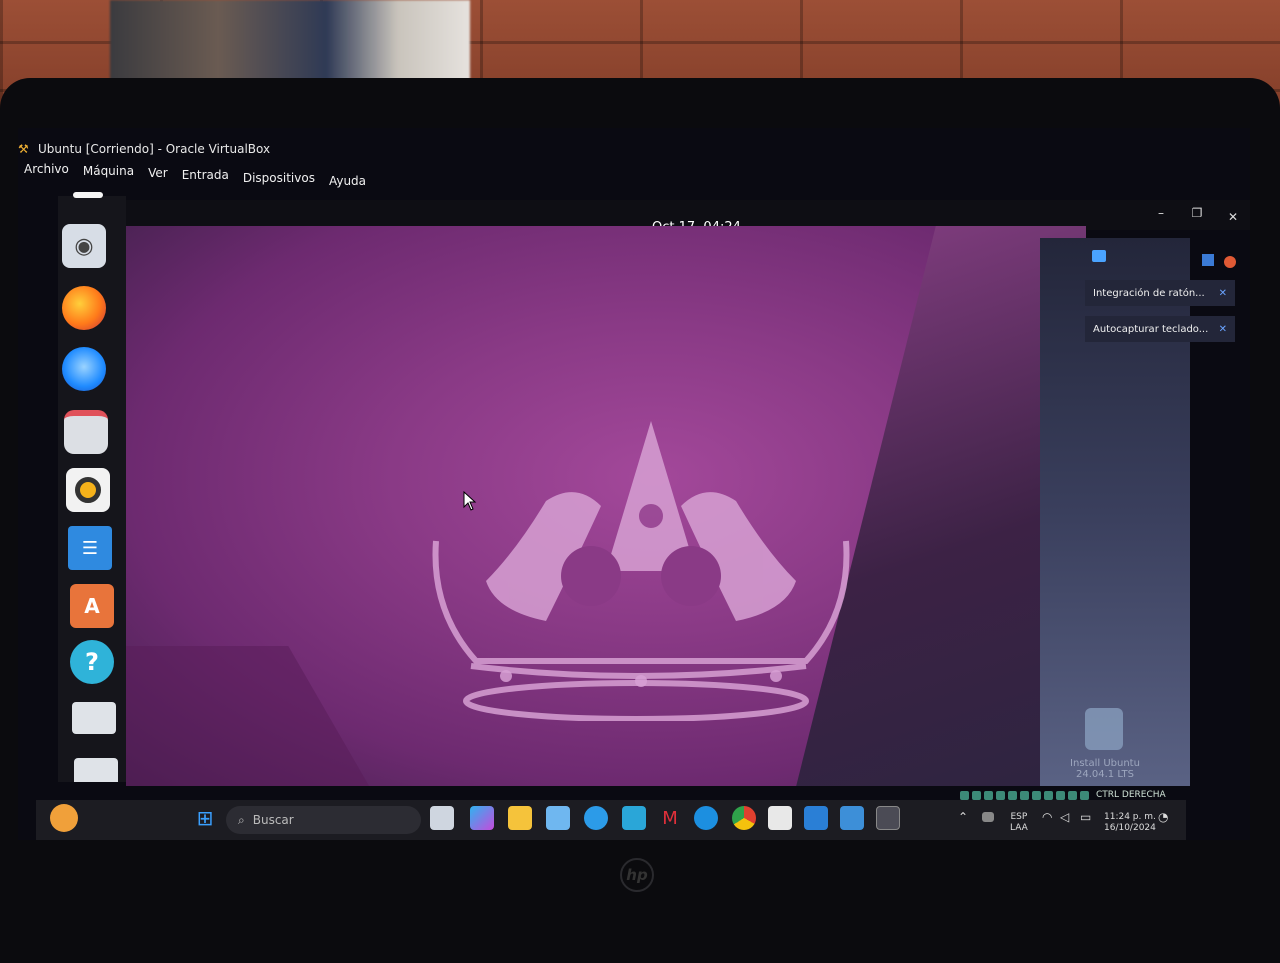 The image size is (1280, 963). Describe the element at coordinates (88, 490) in the screenshot. I see `rhythmbox-icon` at that location.